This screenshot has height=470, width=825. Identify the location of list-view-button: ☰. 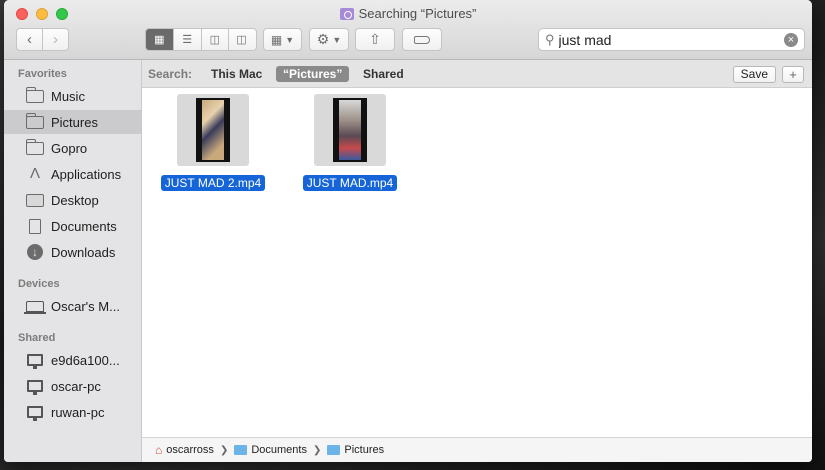
(188, 39).